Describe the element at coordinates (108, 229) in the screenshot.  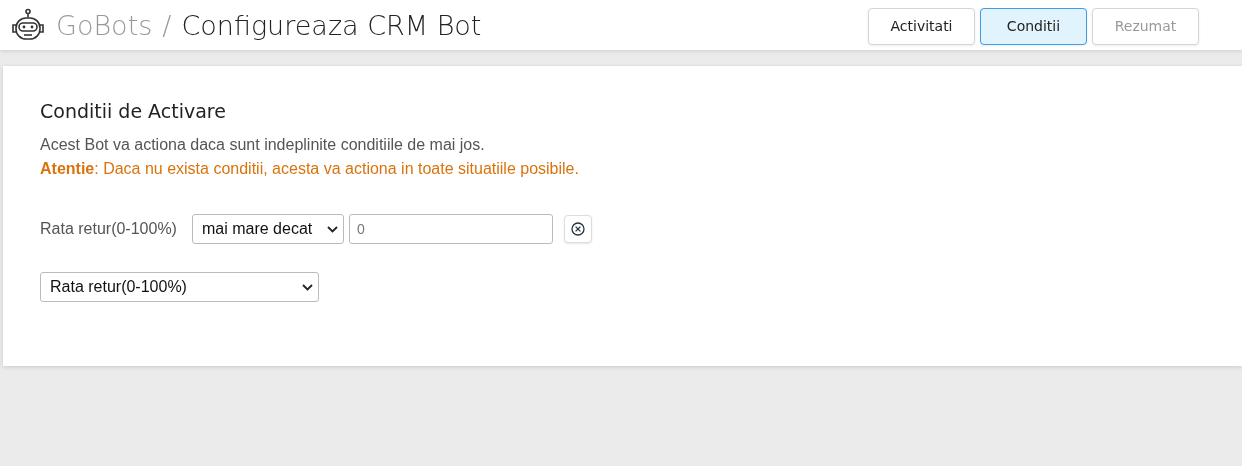
I see `condition-label: Rata retur(0-100%)` at that location.